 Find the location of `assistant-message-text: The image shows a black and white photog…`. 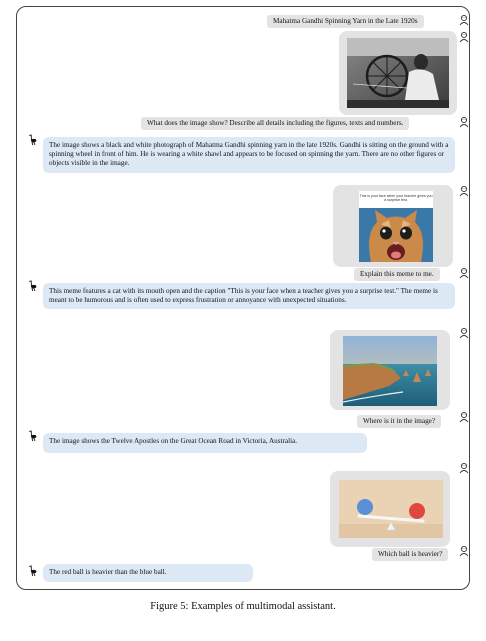

assistant-message-text: The image shows a black and white photog… is located at coordinates (249, 154).